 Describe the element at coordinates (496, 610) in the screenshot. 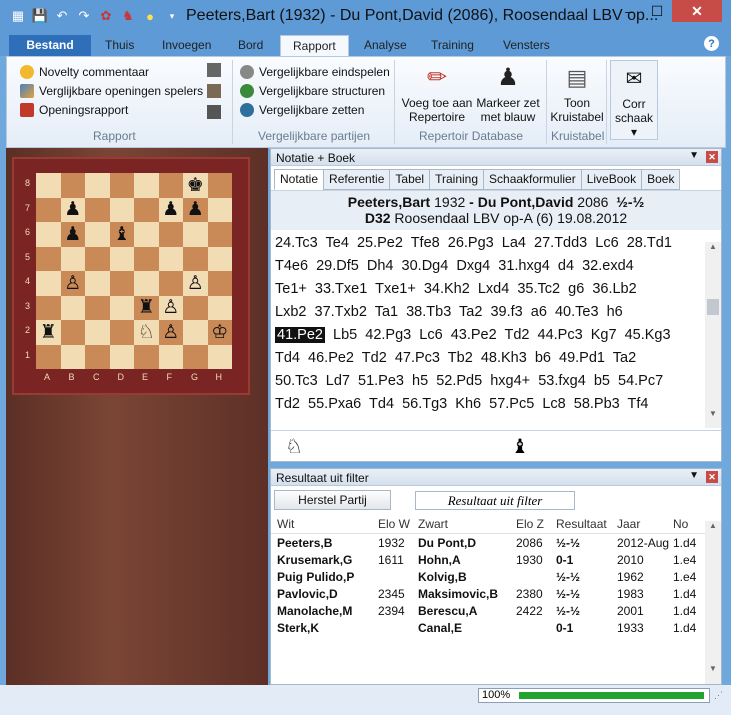

I see `table-row: Manolache,M 2394 Berescu,A 2422 ½-½ 2001 1.d4` at that location.